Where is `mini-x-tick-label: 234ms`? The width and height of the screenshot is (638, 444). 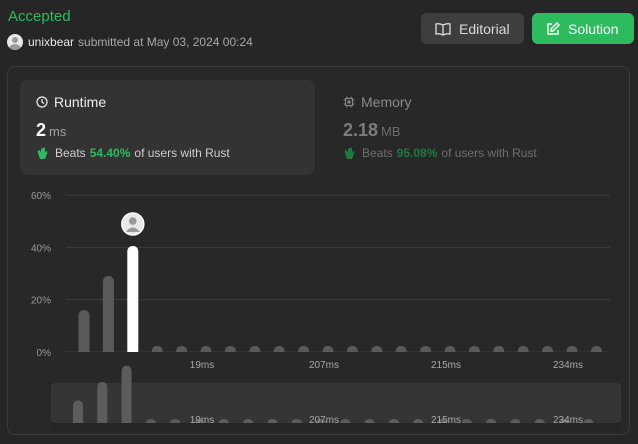
mini-x-tick-label: 234ms is located at coordinates (568, 420).